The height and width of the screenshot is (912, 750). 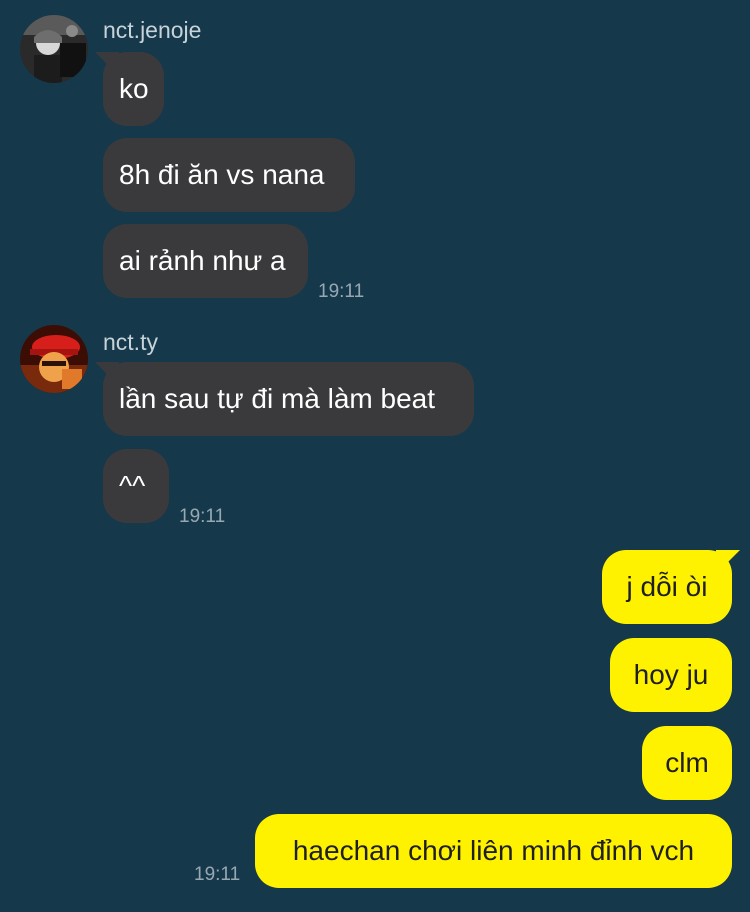 I want to click on message-text: lần sau tự đi mà làm beat, so click(x=277, y=398).